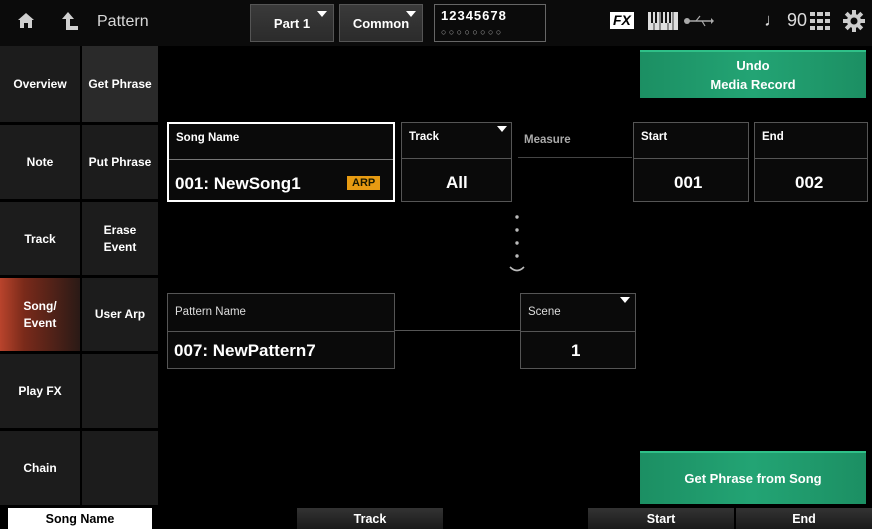 This screenshot has height=529, width=872. Describe the element at coordinates (691, 162) in the screenshot. I see `start-field: Start 001` at that location.